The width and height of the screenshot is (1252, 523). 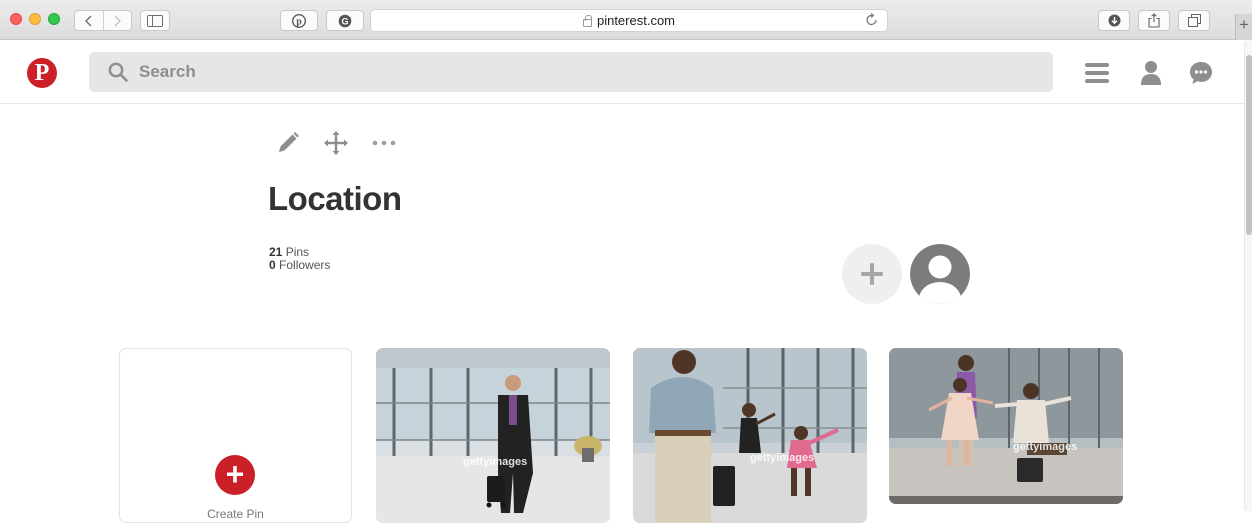 I want to click on address-bar: pinterest.com, so click(x=629, y=20).